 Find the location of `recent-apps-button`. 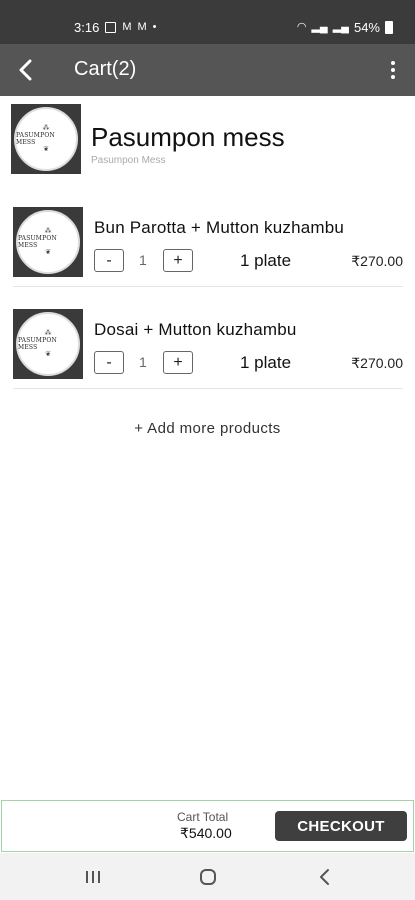

recent-apps-button is located at coordinates (93, 877).